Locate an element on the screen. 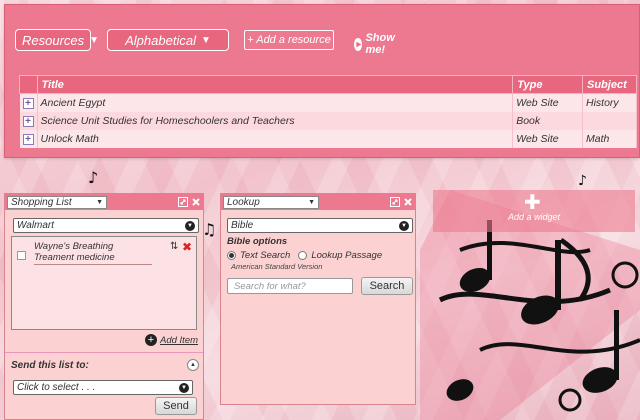 This screenshot has height=420, width=640. widget-header: Lookup ▼ is located at coordinates (318, 202).